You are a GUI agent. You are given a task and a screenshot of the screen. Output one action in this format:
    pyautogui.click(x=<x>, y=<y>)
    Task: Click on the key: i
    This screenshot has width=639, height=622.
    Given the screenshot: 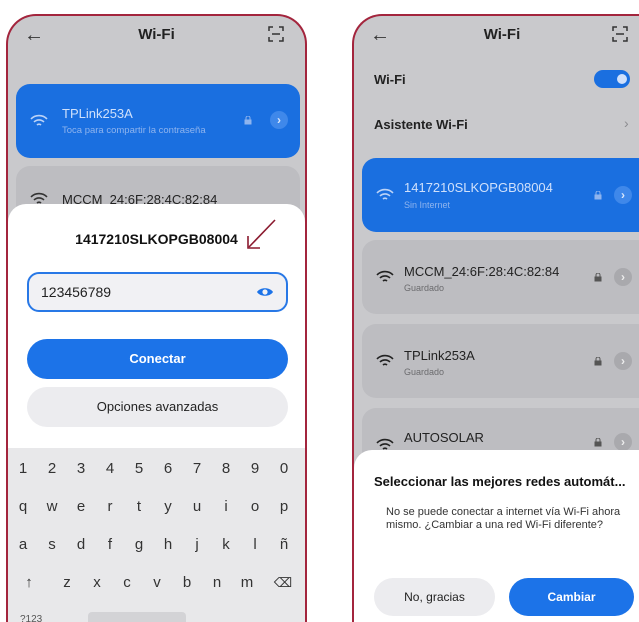 What is the action you would take?
    pyautogui.click(x=226, y=507)
    